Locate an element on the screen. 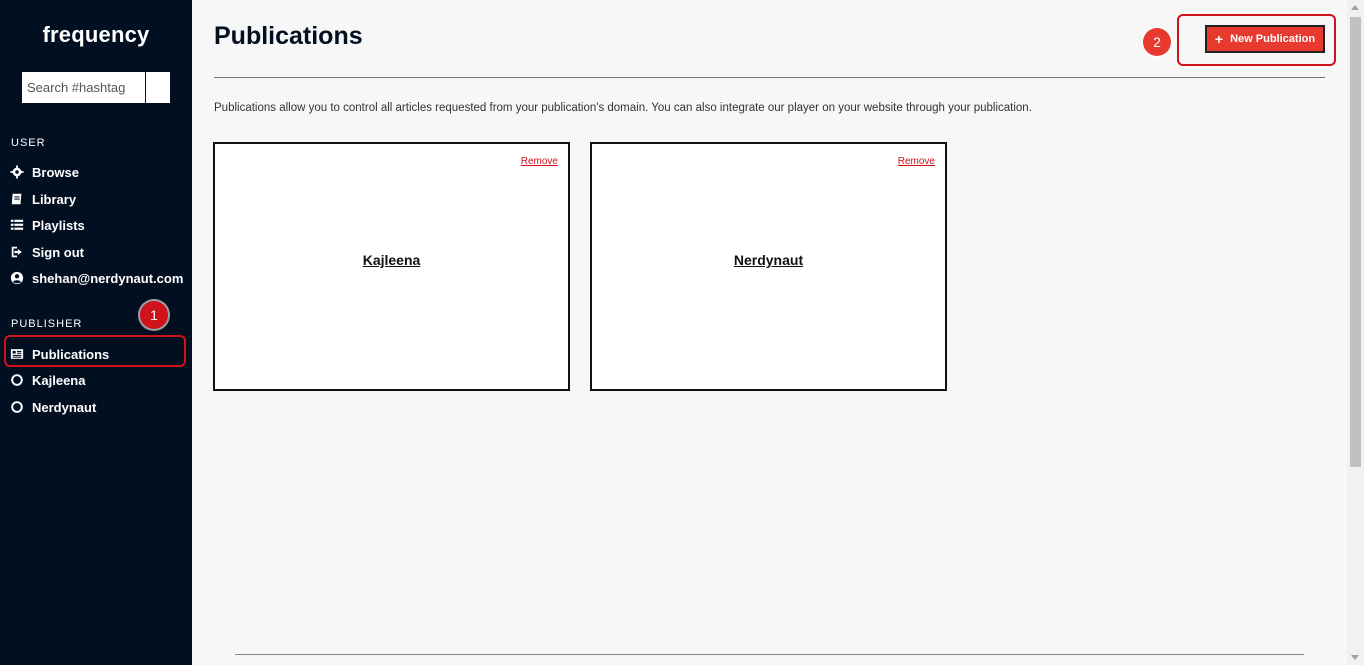 This screenshot has height=665, width=1364. plus-icon: + is located at coordinates (1219, 39).